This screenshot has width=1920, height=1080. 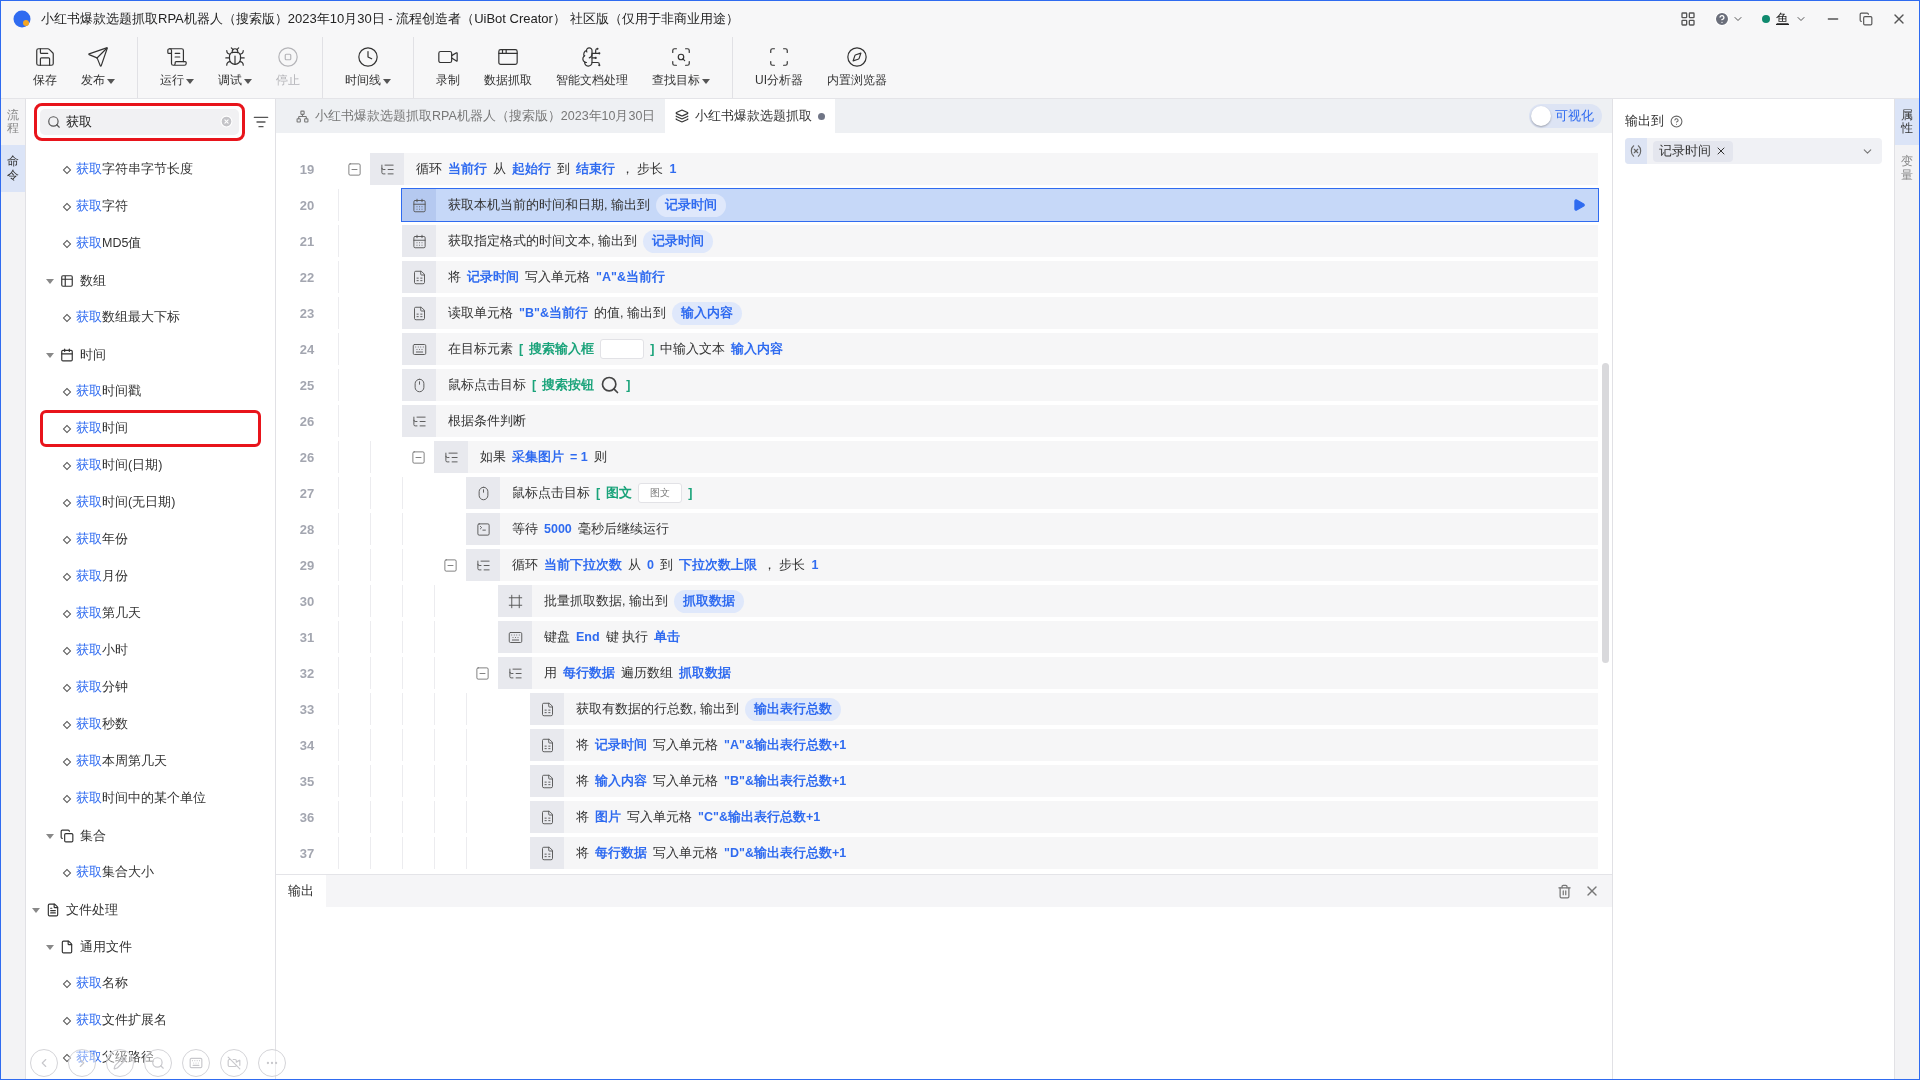 I want to click on variable-name: 每行数据, so click(x=621, y=853).